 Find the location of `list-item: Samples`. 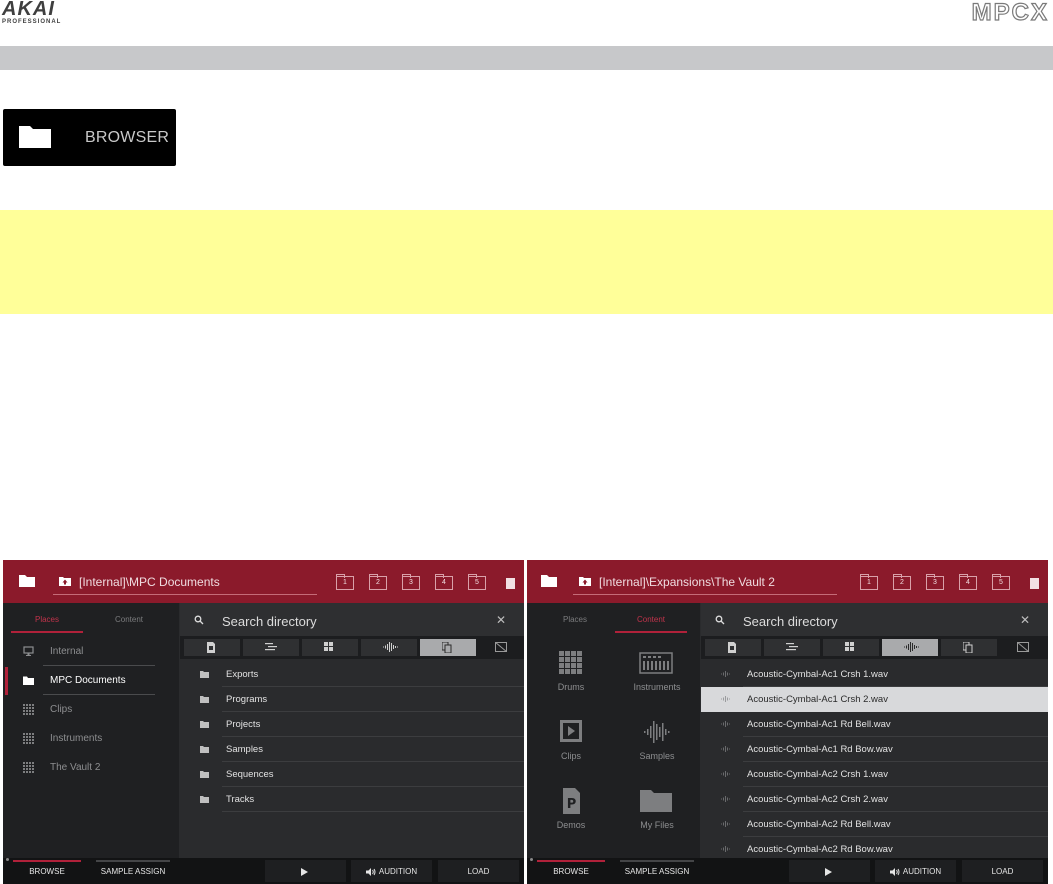

list-item: Samples is located at coordinates (352, 749).